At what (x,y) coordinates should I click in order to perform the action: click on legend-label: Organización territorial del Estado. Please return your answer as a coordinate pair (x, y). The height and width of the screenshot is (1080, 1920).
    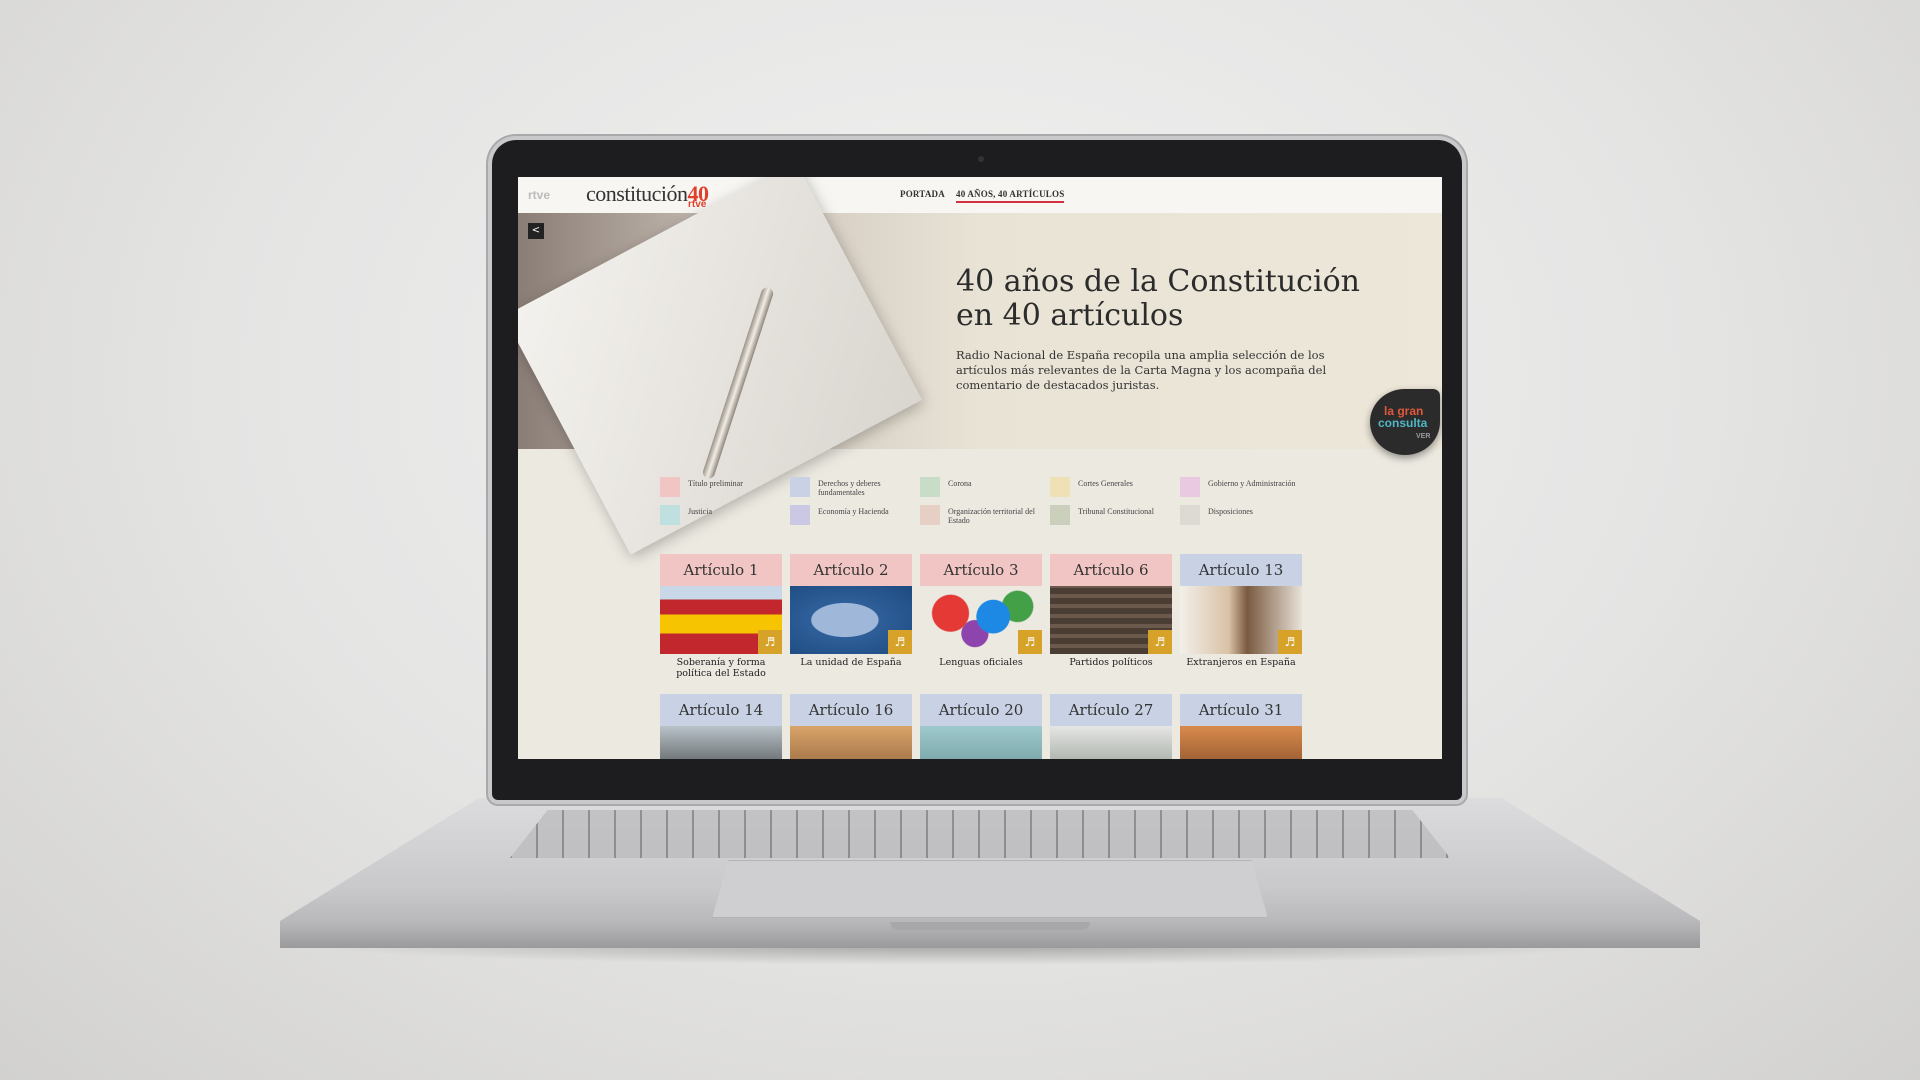
    Looking at the image, I should click on (998, 516).